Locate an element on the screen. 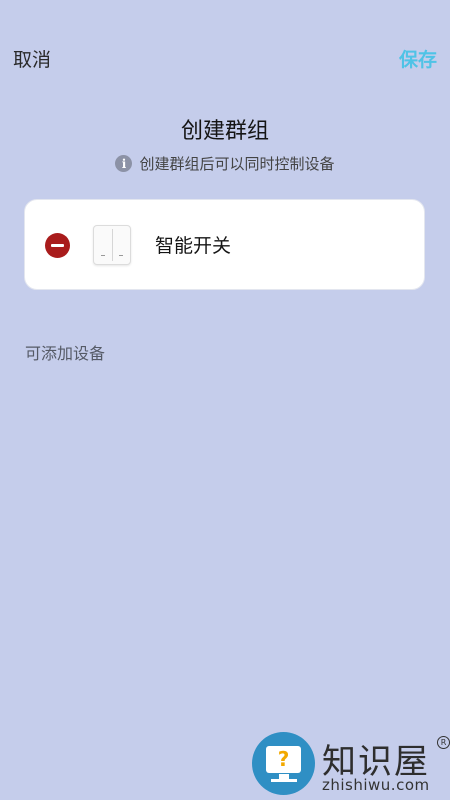 This screenshot has width=450, height=800. hint-text: 创建群组后可以同时控制设备 is located at coordinates (237, 164).